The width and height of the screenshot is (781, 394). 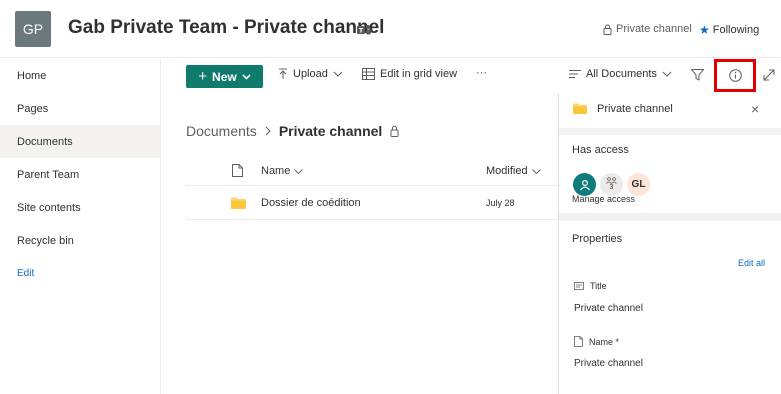 I want to click on property-label-title-text: Title, so click(x=598, y=286).